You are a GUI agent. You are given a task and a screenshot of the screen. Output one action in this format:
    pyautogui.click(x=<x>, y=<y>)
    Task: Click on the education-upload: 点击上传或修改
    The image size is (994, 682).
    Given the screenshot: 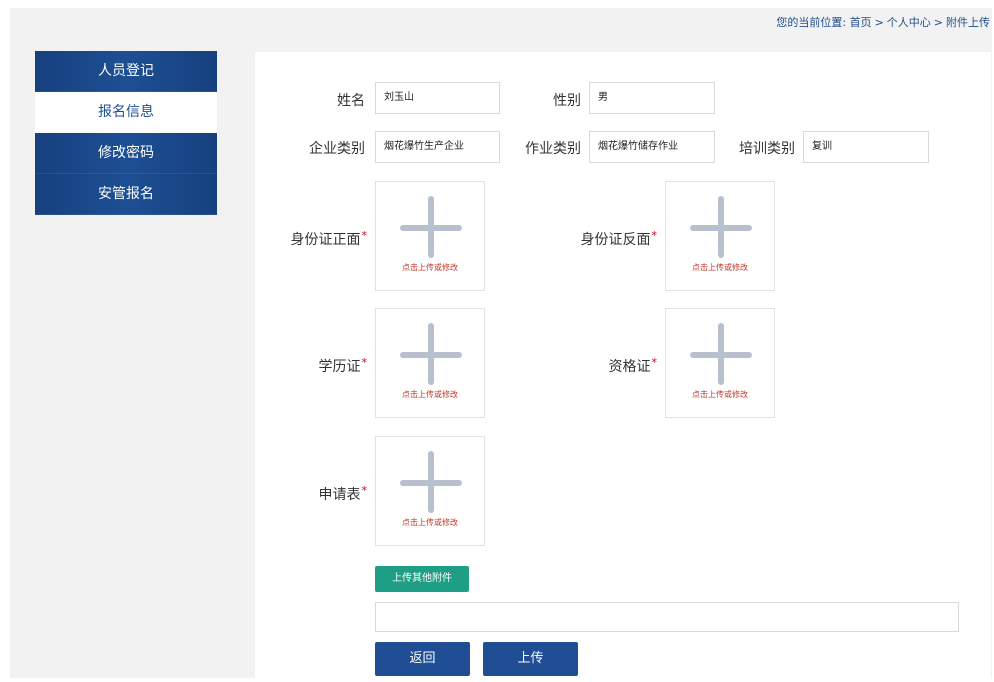 What is the action you would take?
    pyautogui.click(x=430, y=363)
    